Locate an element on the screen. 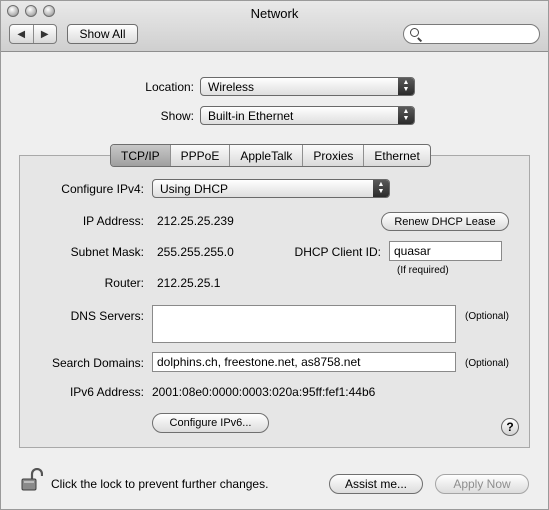 The height and width of the screenshot is (510, 549). configure-ipv4-value: Using DHCP is located at coordinates (194, 189).